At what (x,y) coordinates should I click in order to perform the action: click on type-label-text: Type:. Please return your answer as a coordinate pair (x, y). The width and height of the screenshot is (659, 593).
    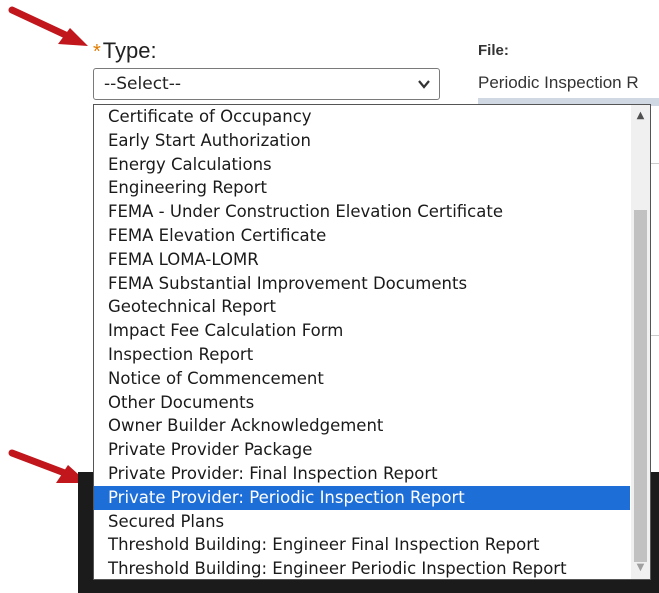
    Looking at the image, I should click on (129, 50).